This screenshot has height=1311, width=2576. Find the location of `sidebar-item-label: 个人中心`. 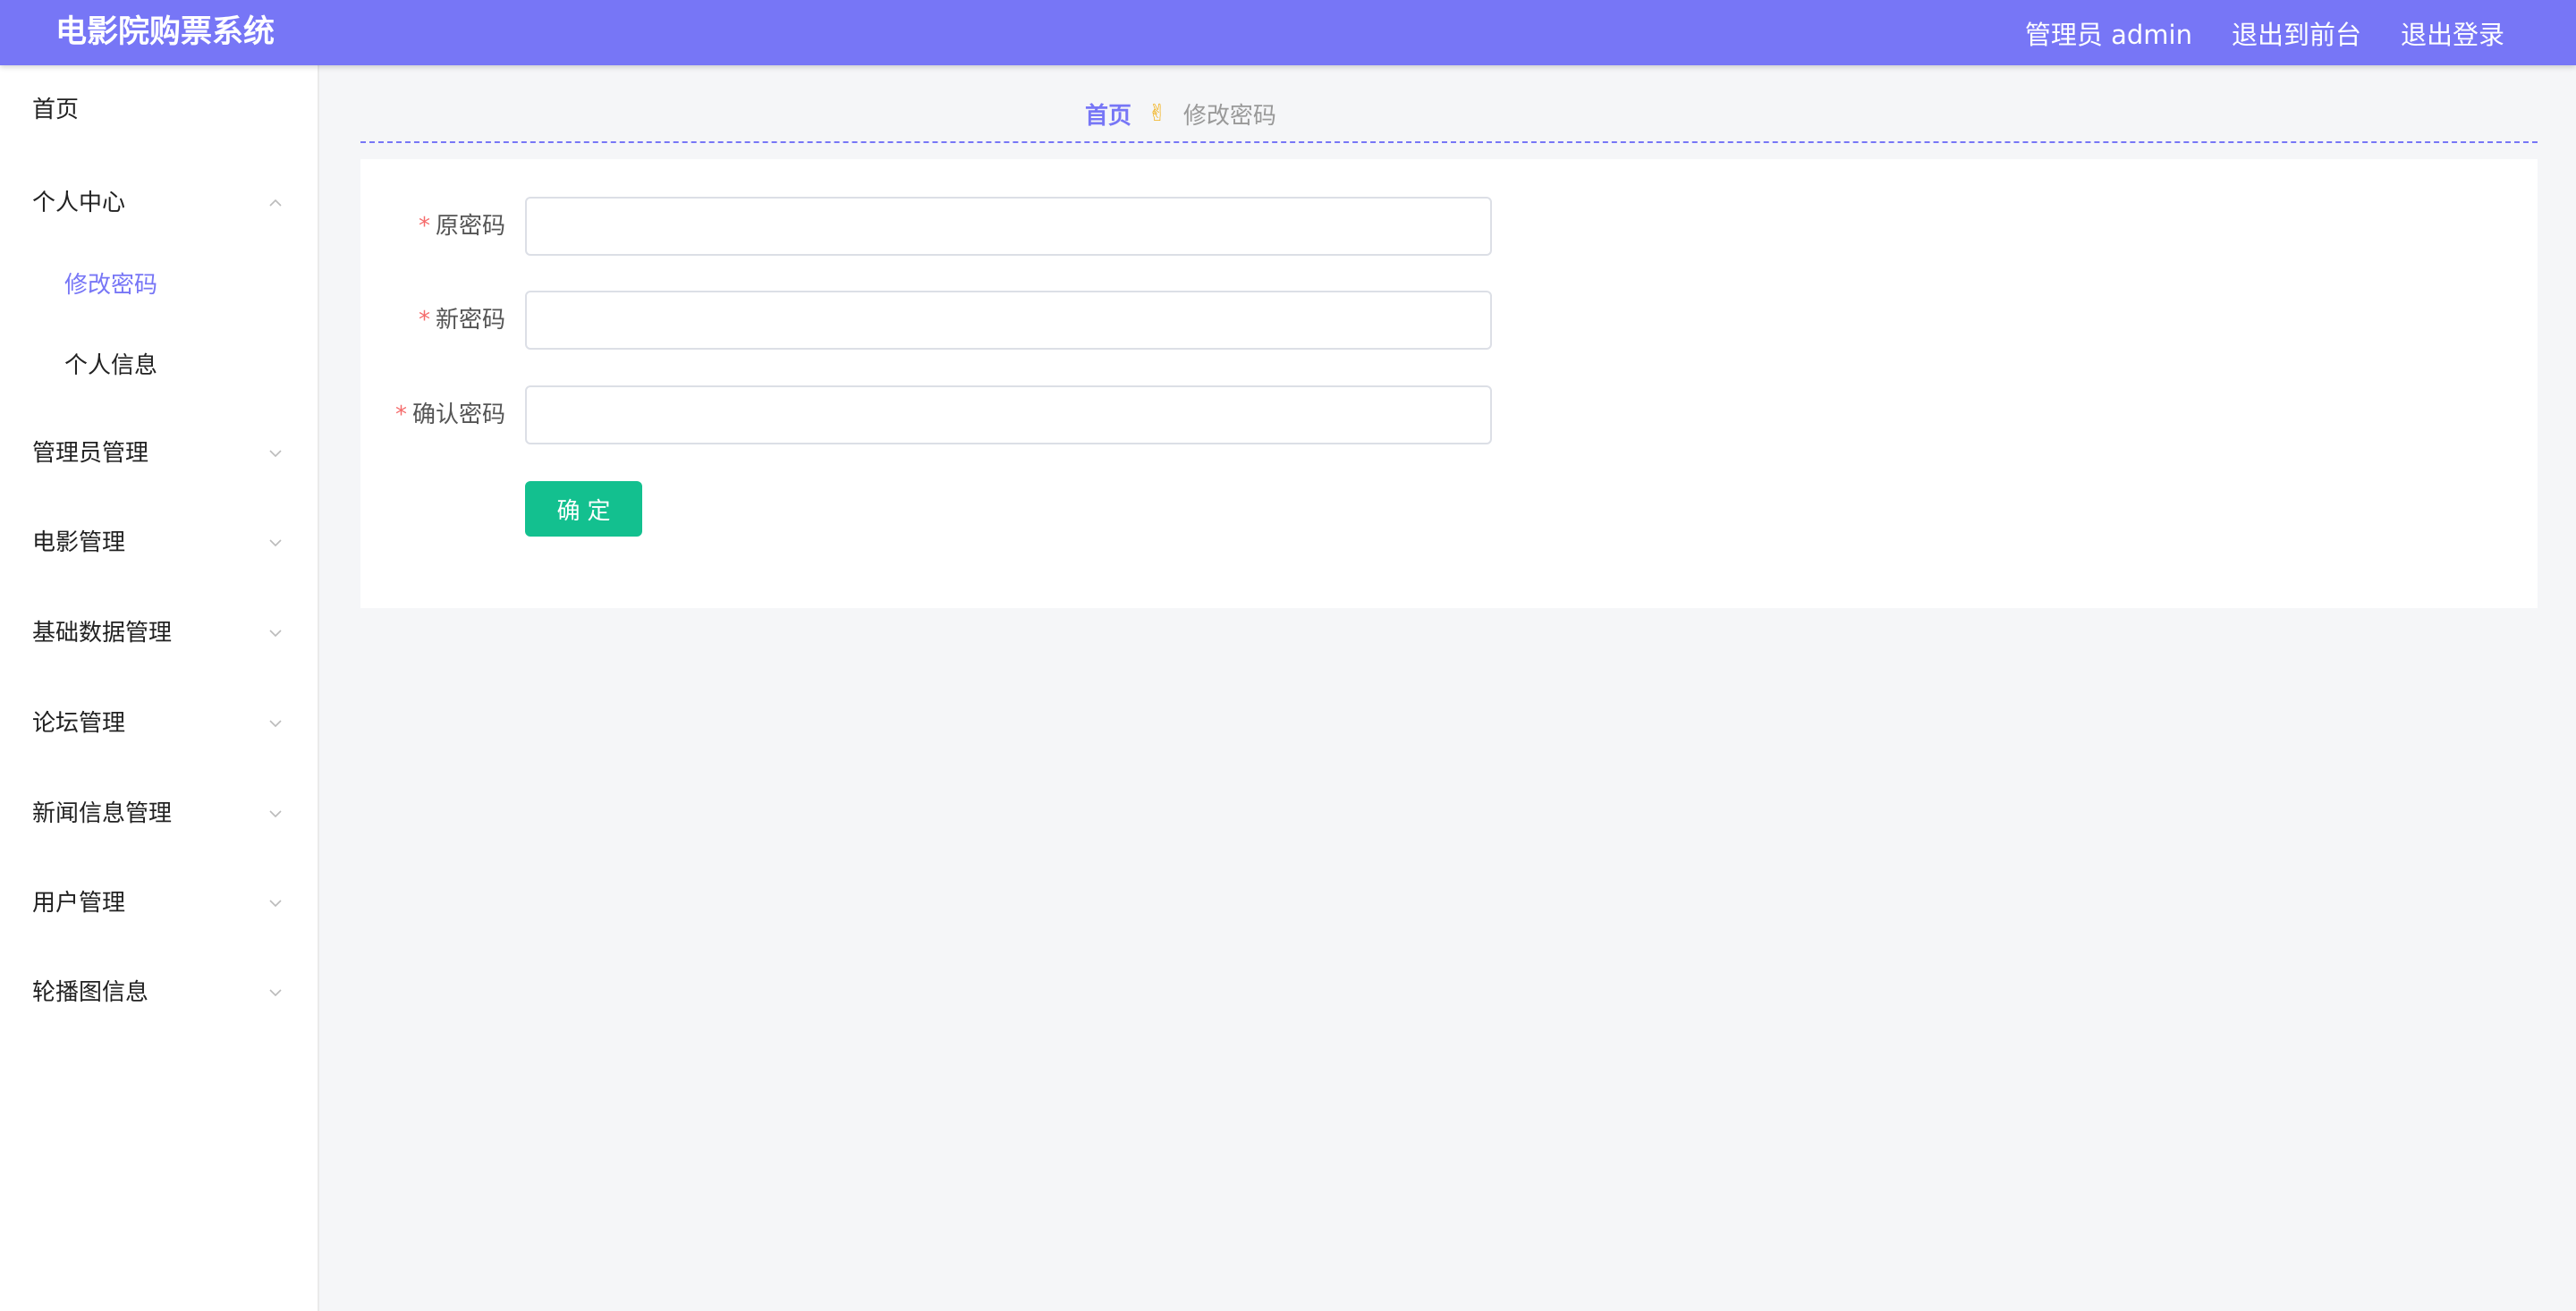

sidebar-item-label: 个人中心 is located at coordinates (79, 203).